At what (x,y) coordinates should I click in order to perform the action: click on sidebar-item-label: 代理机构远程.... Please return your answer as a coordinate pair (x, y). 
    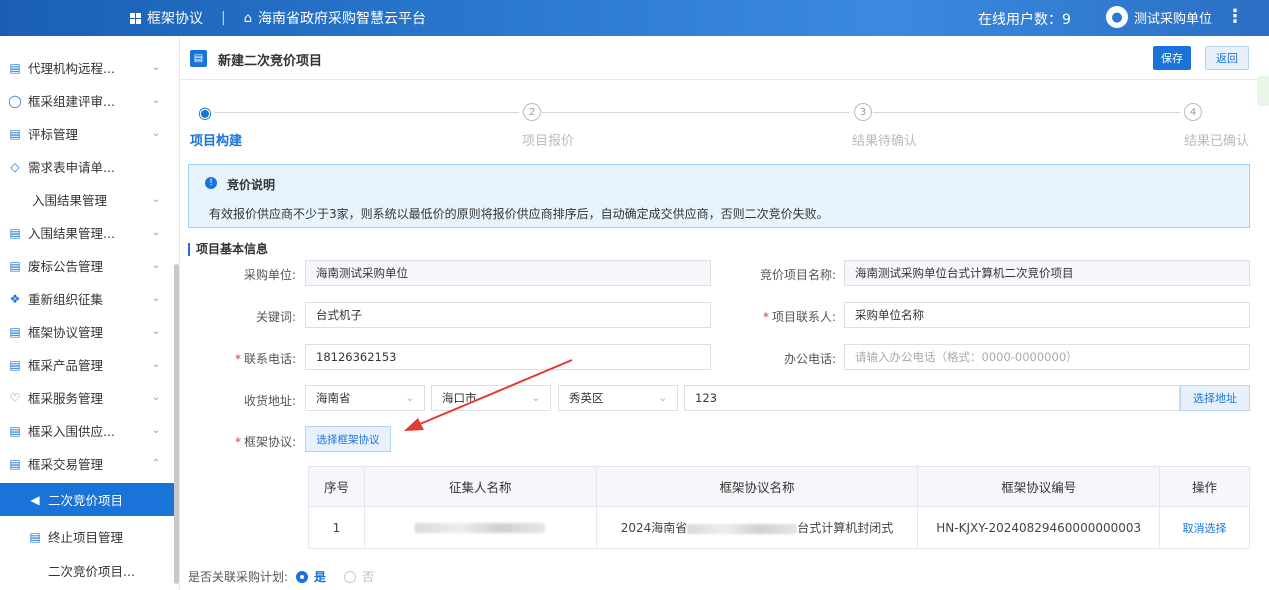
    Looking at the image, I should click on (71, 68).